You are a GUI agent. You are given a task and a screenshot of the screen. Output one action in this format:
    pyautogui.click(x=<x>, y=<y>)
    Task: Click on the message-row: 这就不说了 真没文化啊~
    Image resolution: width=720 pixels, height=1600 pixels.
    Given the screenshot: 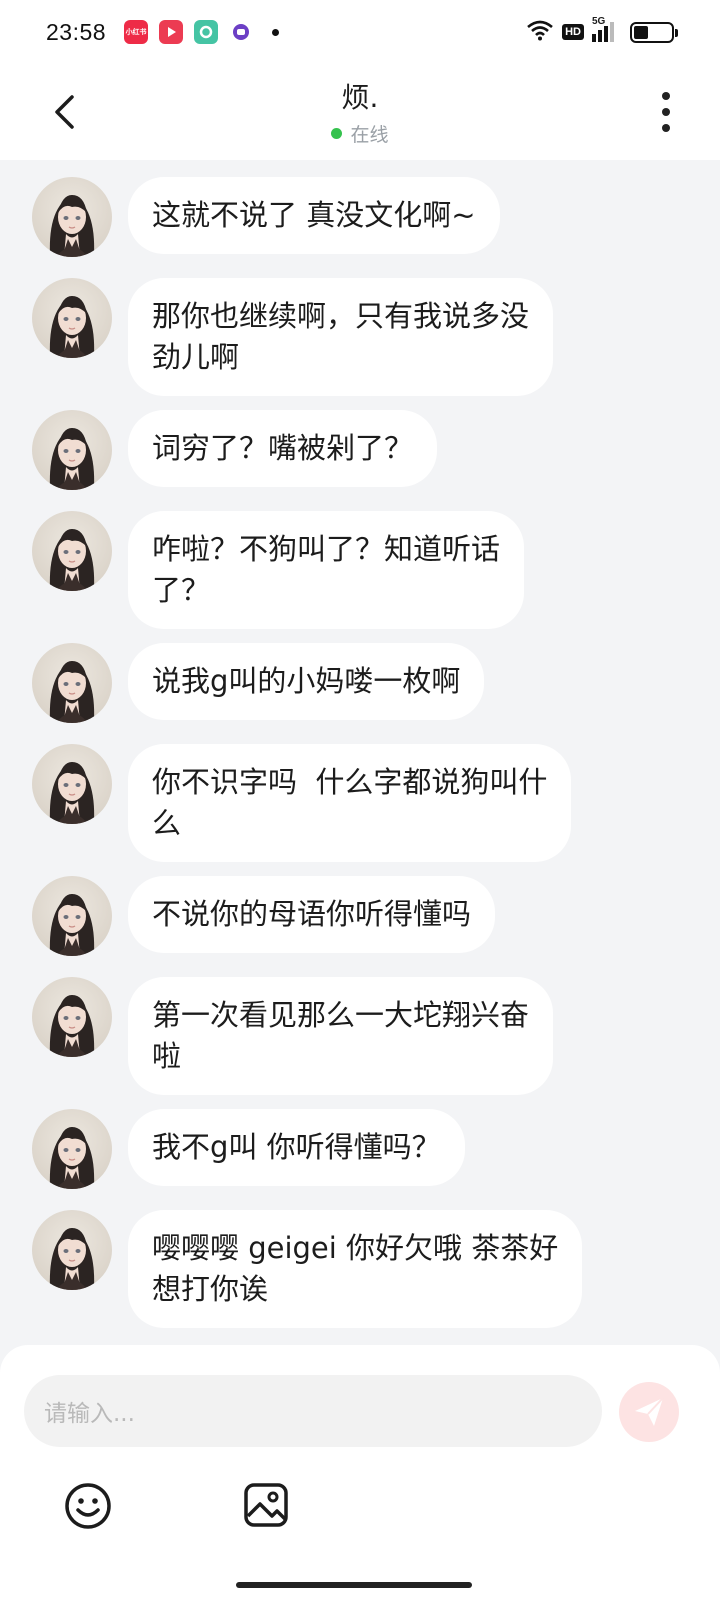 What is the action you would take?
    pyautogui.click(x=266, y=217)
    